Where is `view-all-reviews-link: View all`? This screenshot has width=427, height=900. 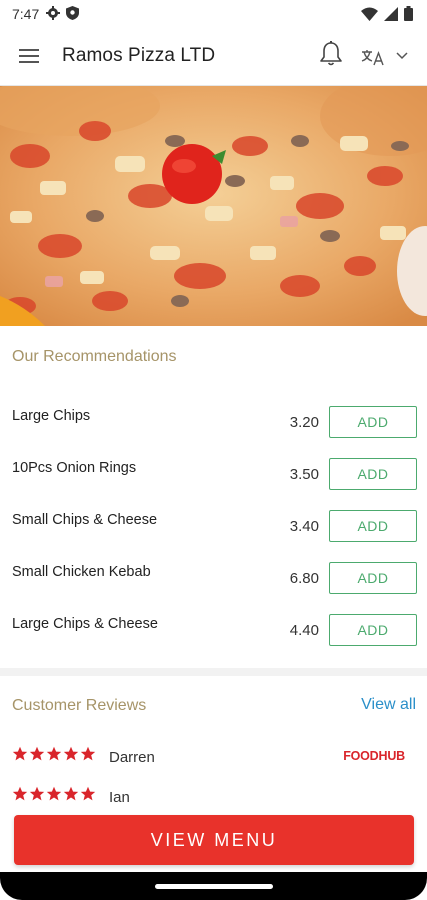 view-all-reviews-link: View all is located at coordinates (388, 705).